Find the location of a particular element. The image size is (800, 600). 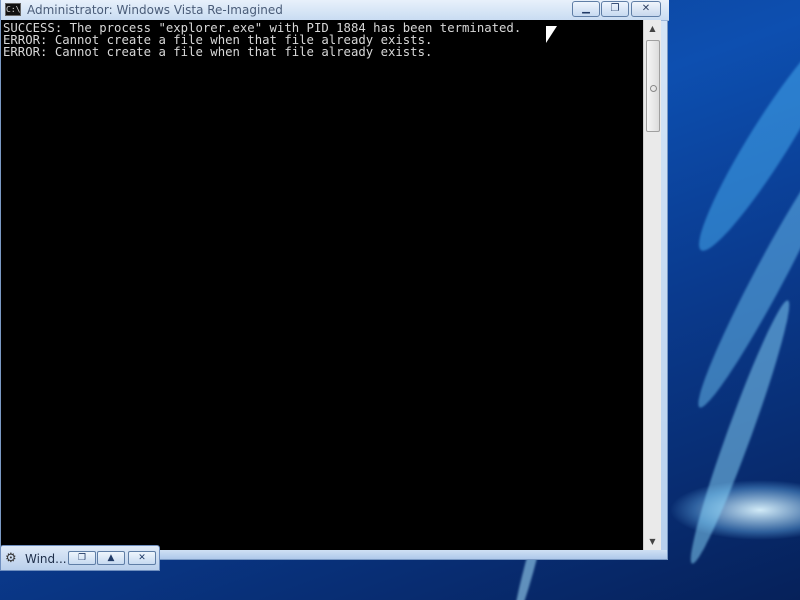

vertical-scrollbar: ▲ ▼ is located at coordinates (652, 285).